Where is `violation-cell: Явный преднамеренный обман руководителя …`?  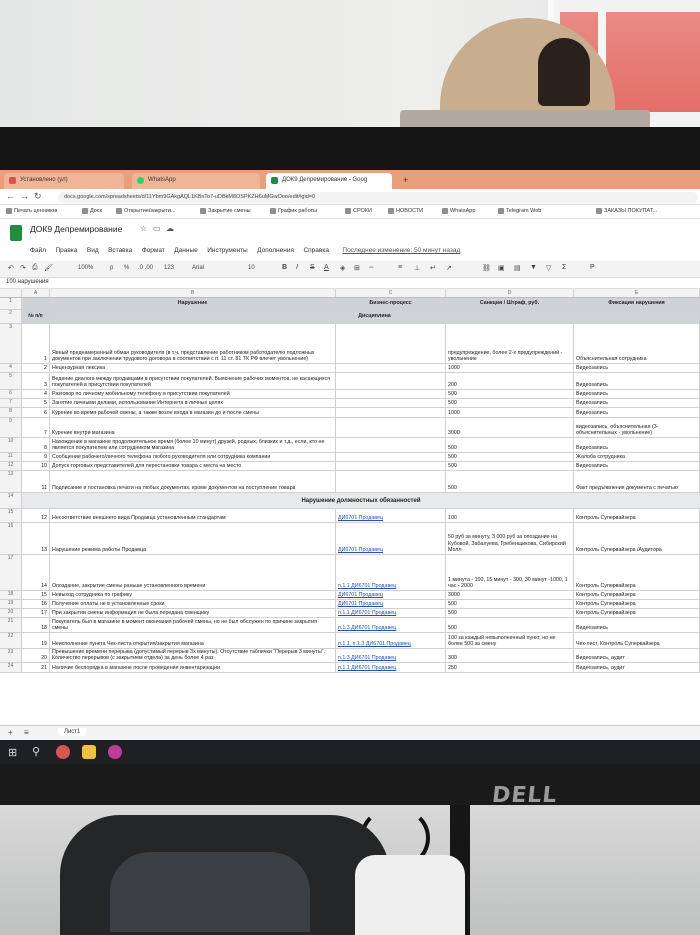 violation-cell: Явный преднамеренный обман руководителя … is located at coordinates (193, 343).